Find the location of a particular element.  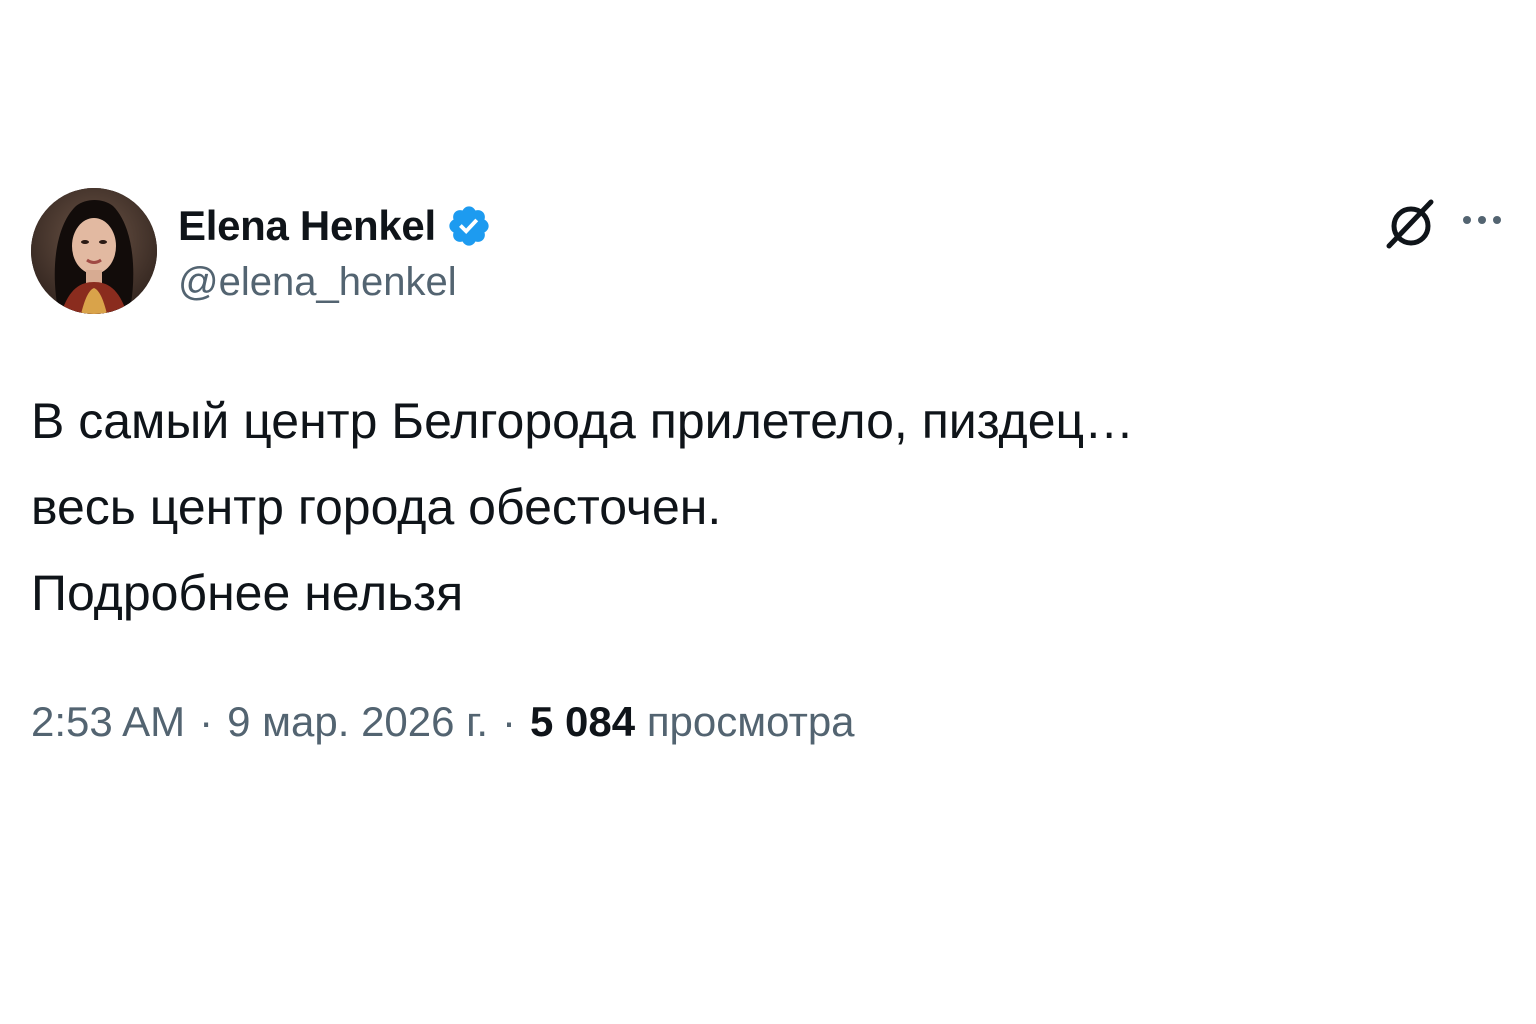

grok-icon is located at coordinates (1411, 224).